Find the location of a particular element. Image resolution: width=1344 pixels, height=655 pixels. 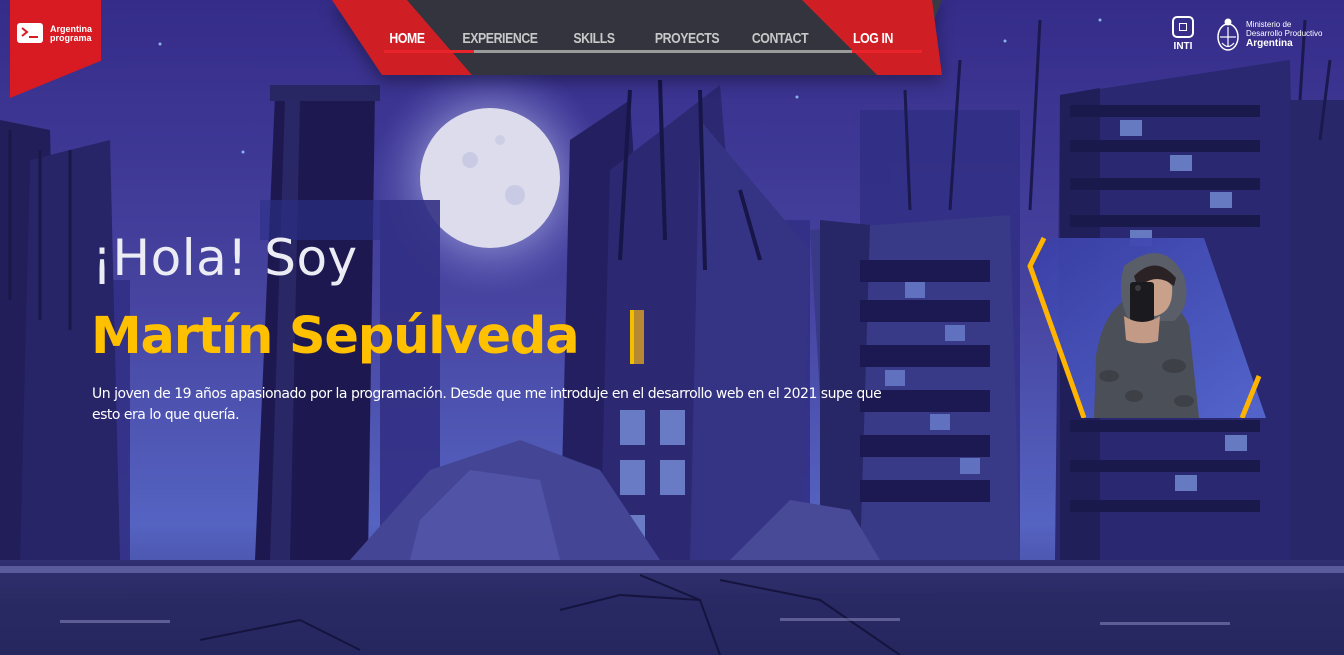

terminal-prompt-icon is located at coordinates (30, 33).